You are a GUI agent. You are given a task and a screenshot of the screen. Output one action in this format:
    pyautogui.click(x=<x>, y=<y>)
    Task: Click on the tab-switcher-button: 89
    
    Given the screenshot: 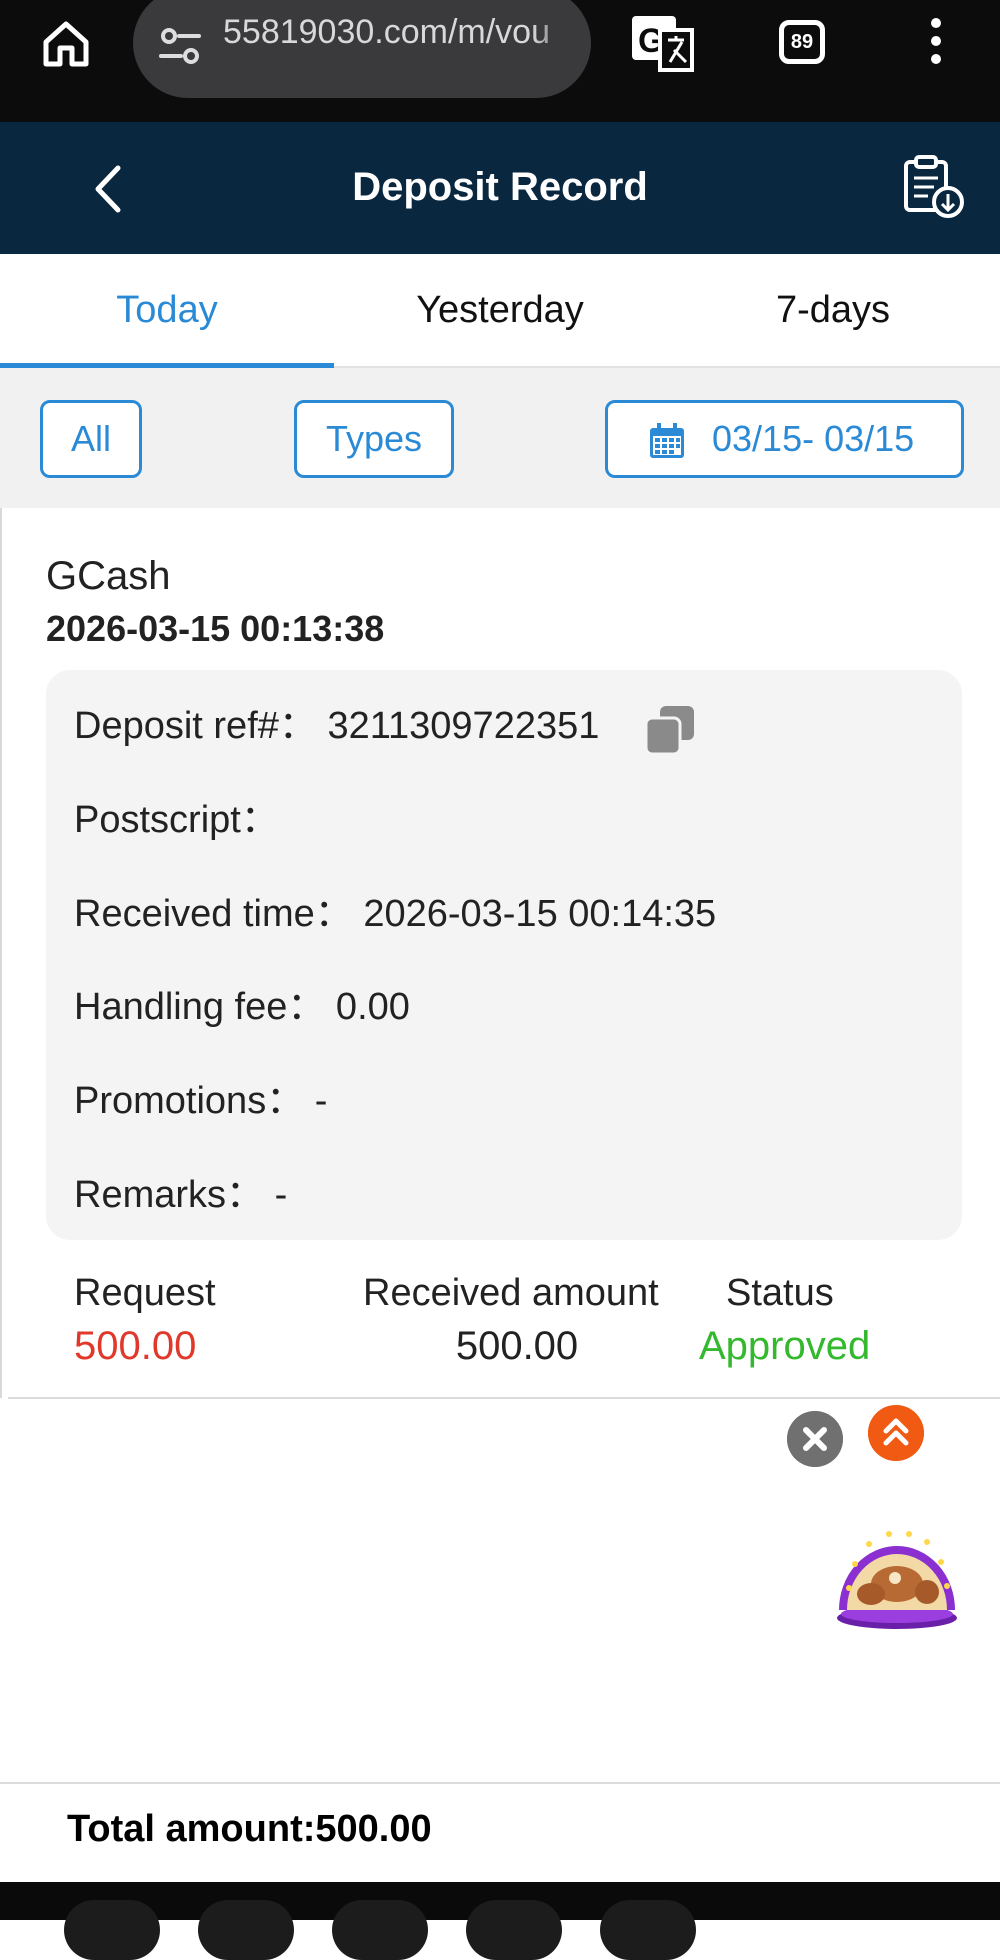 What is the action you would take?
    pyautogui.click(x=802, y=42)
    